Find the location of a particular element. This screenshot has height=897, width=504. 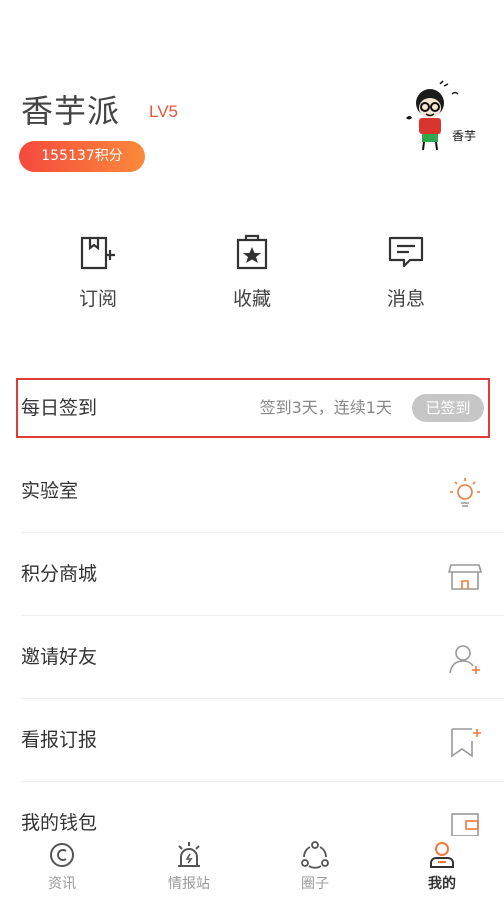

tab-mine: 我的 is located at coordinates (442, 866).